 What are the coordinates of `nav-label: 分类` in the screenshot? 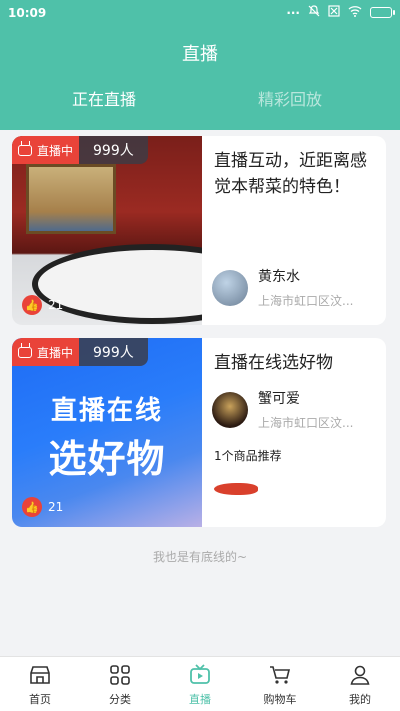 It's located at (120, 699).